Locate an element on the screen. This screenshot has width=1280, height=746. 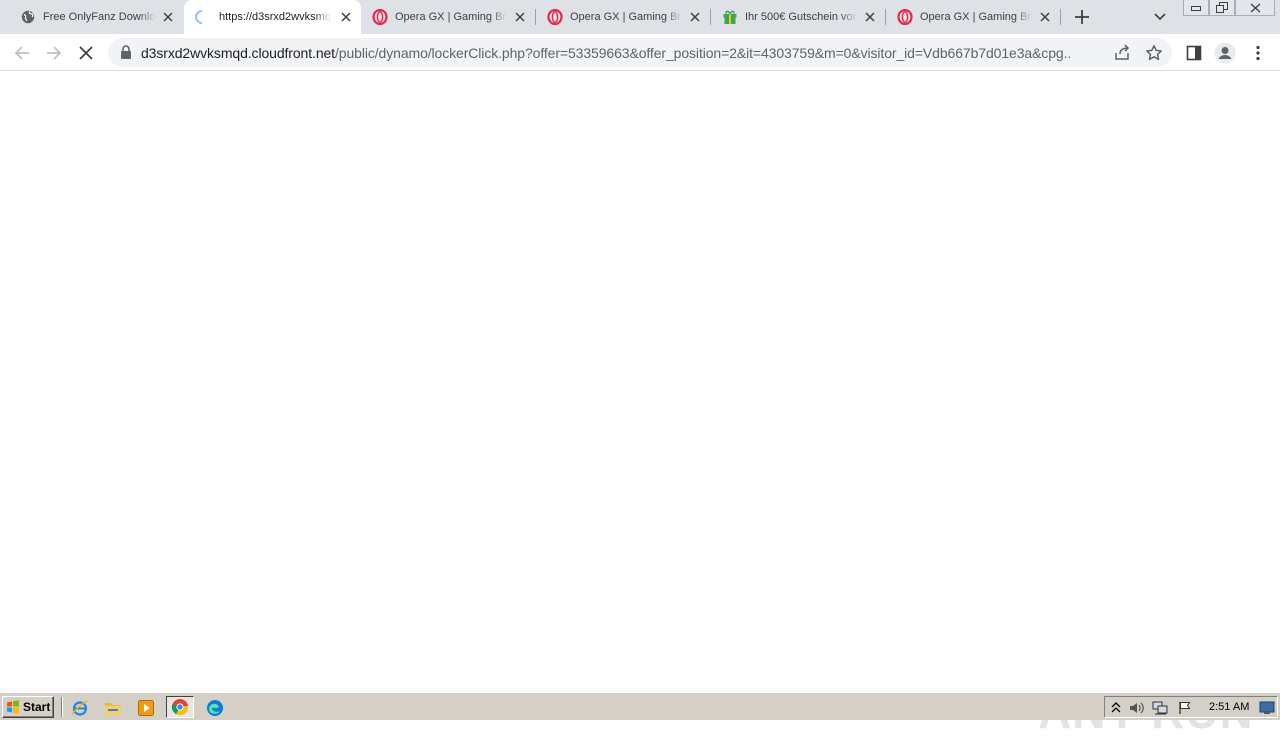
show-hidden-icons-button is located at coordinates (1116, 708).